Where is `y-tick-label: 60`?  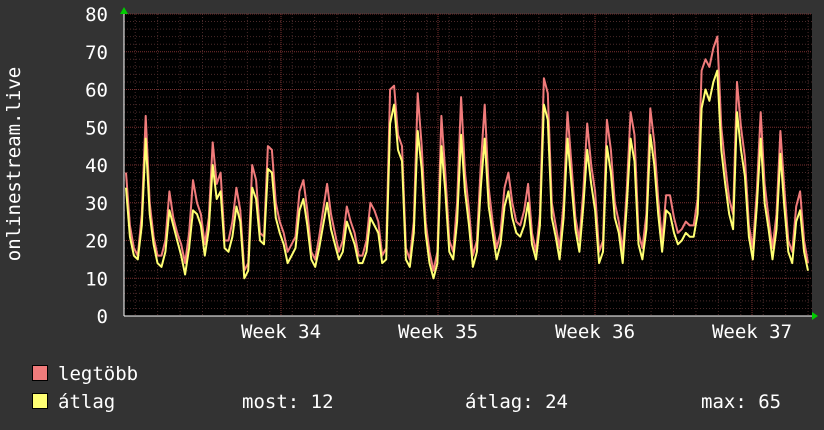
y-tick-label: 60 is located at coordinates (96, 91).